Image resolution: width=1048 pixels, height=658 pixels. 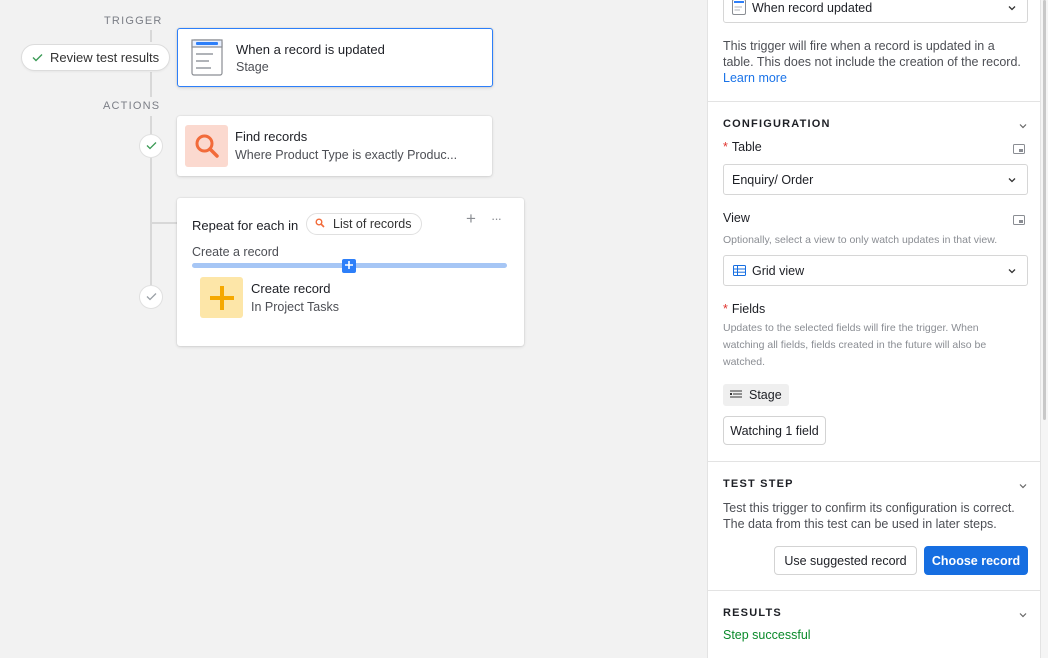 What do you see at coordinates (245, 225) in the screenshot?
I see `repeat-title: Repeat for each in` at bounding box center [245, 225].